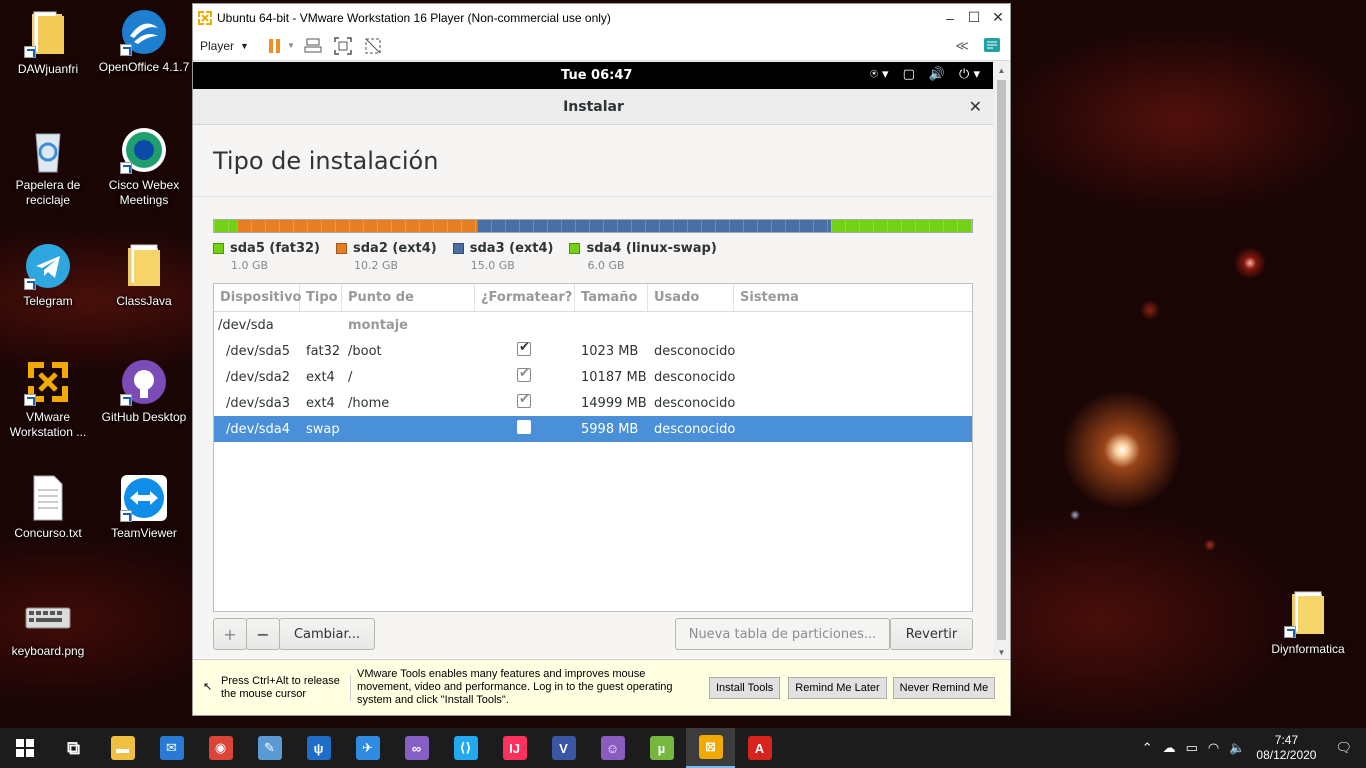 Image resolution: width=1366 pixels, height=768 pixels. I want to click on taskbar-item: A, so click(759, 748).